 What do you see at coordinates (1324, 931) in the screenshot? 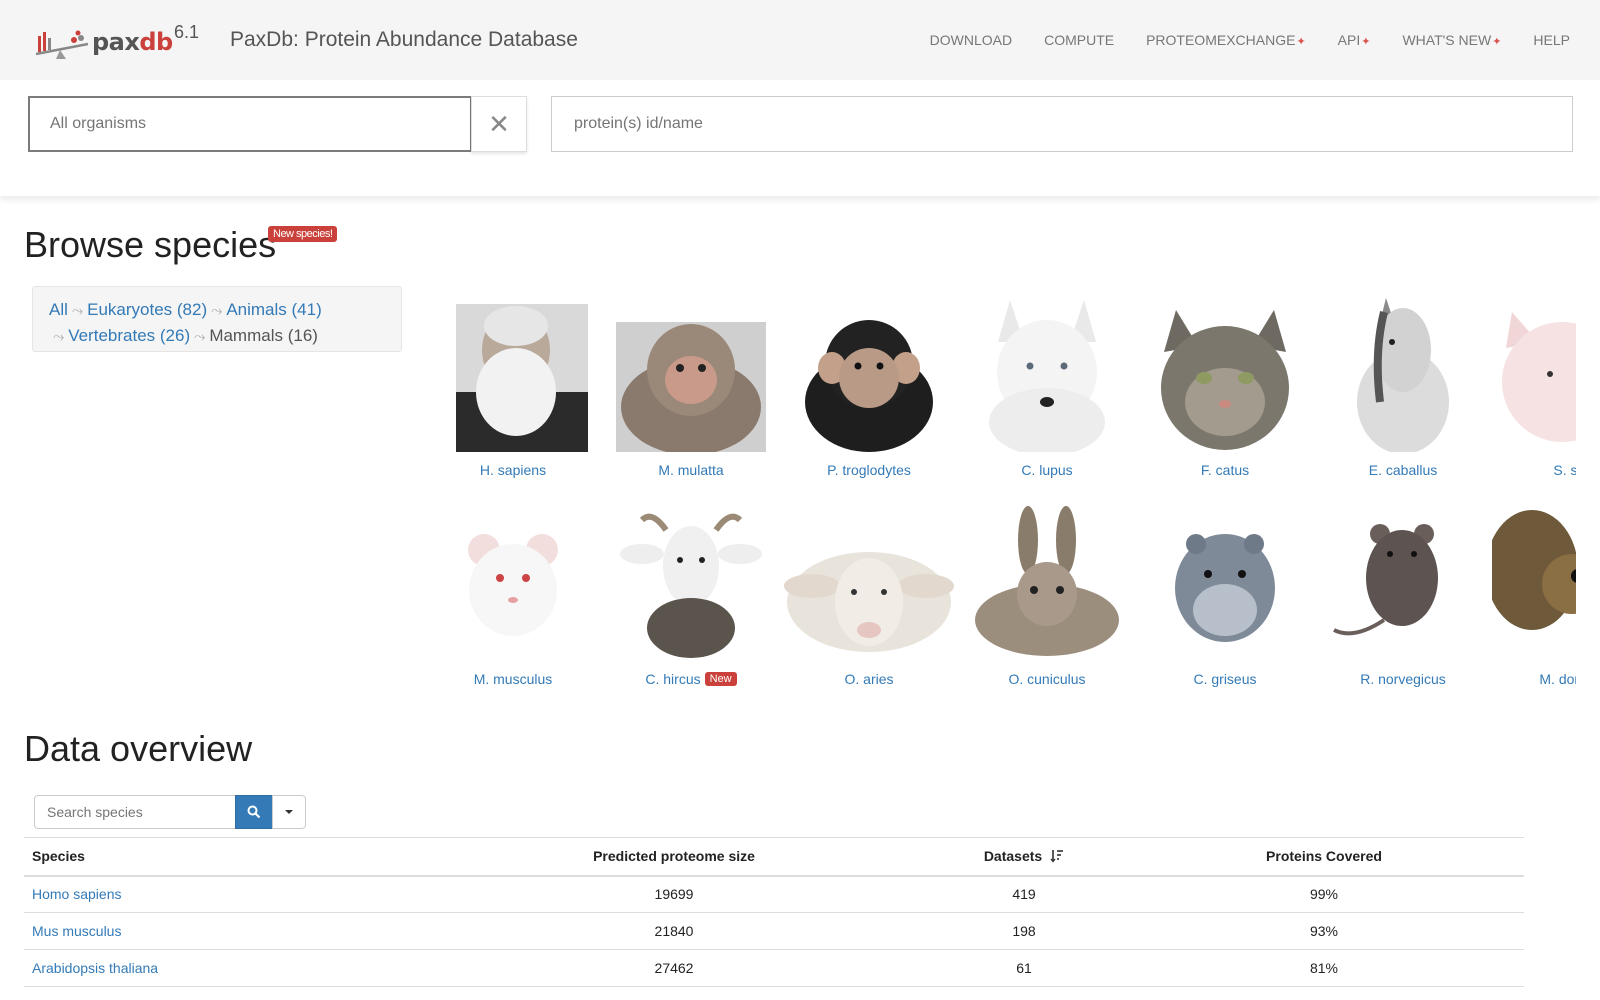
I see `coverage-cell: 93%` at bounding box center [1324, 931].